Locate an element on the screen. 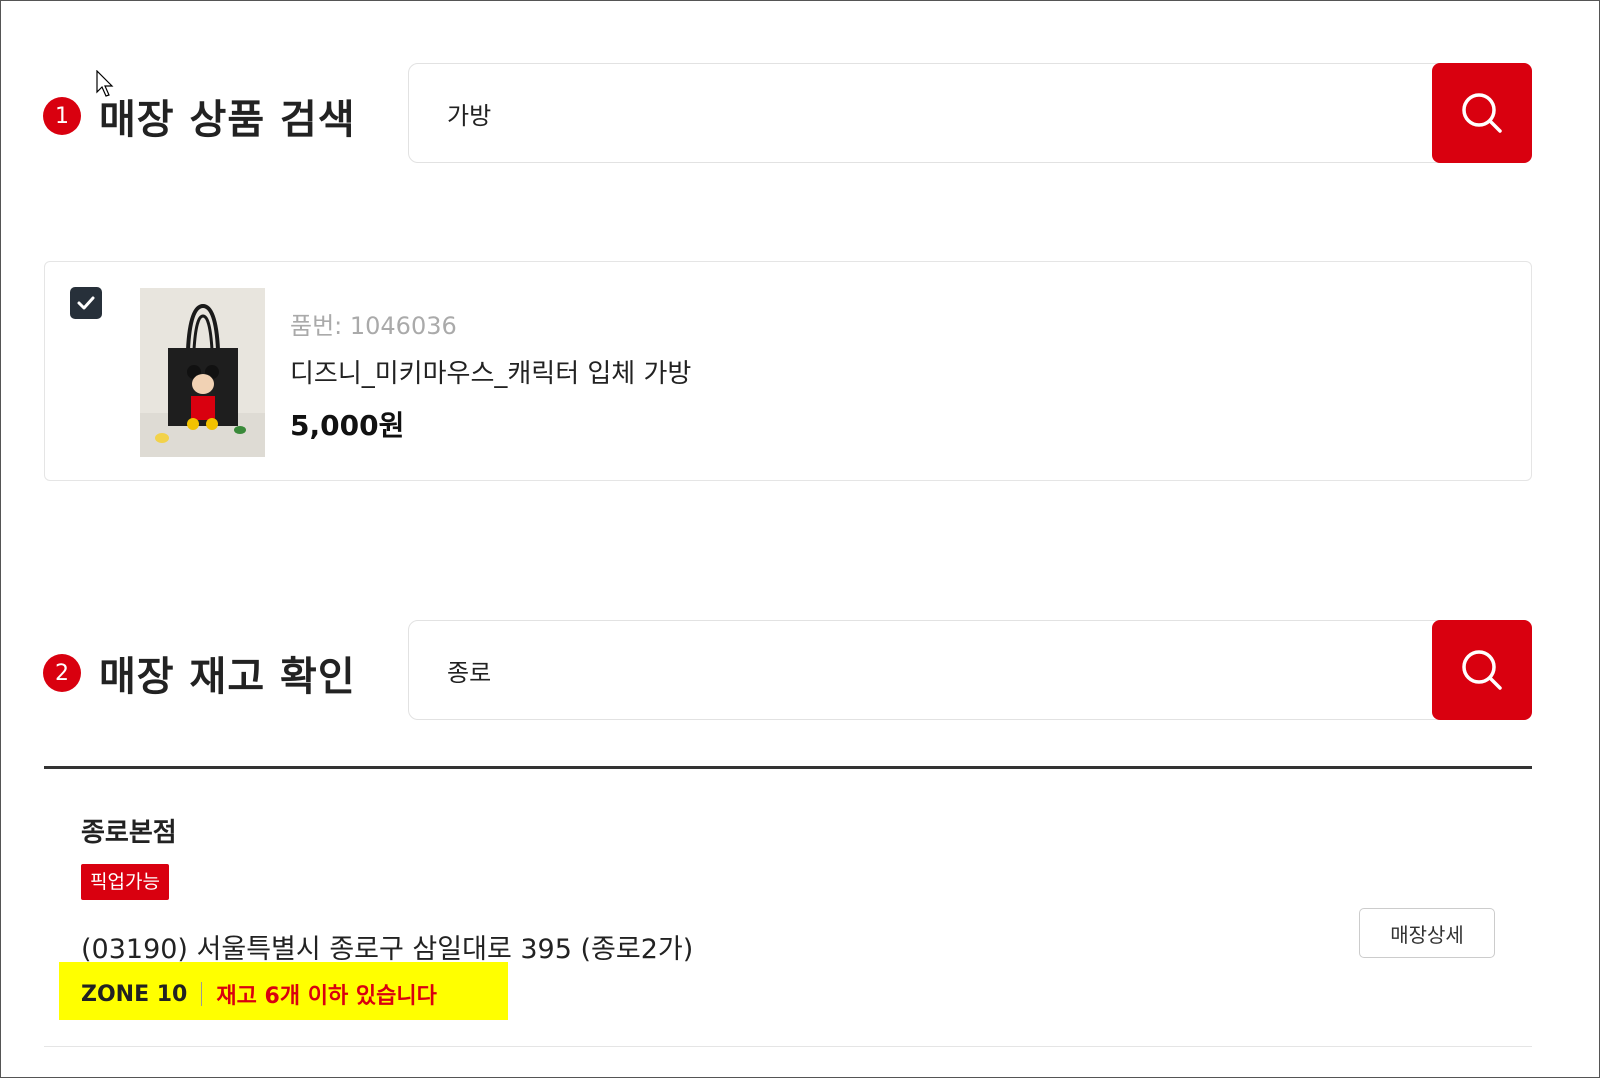 Image resolution: width=1600 pixels, height=1078 pixels. product-price: 5,000원 is located at coordinates (347, 425).